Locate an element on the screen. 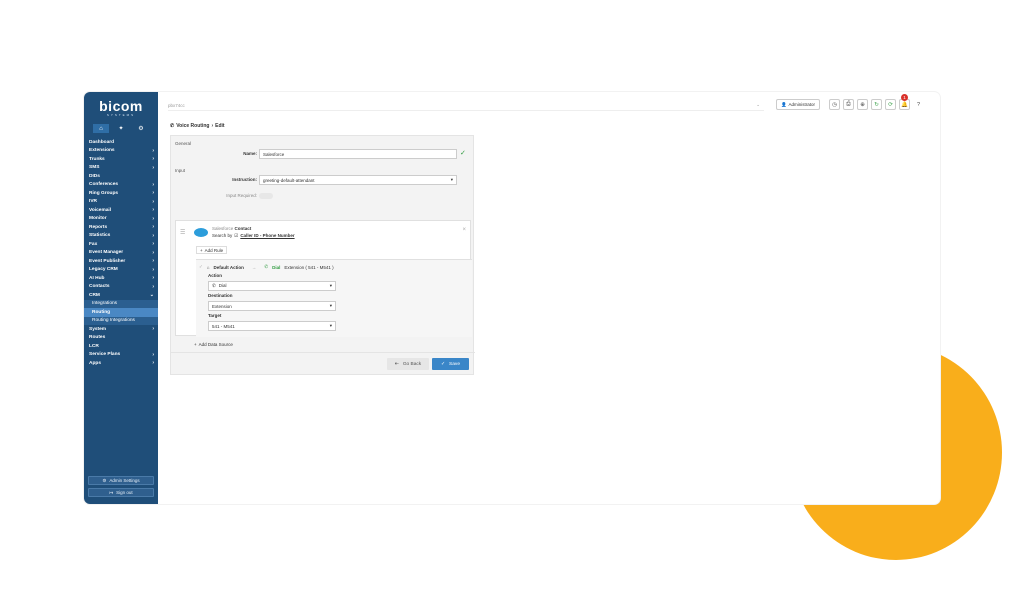  printer-icon: ⎙ is located at coordinates (848, 104).